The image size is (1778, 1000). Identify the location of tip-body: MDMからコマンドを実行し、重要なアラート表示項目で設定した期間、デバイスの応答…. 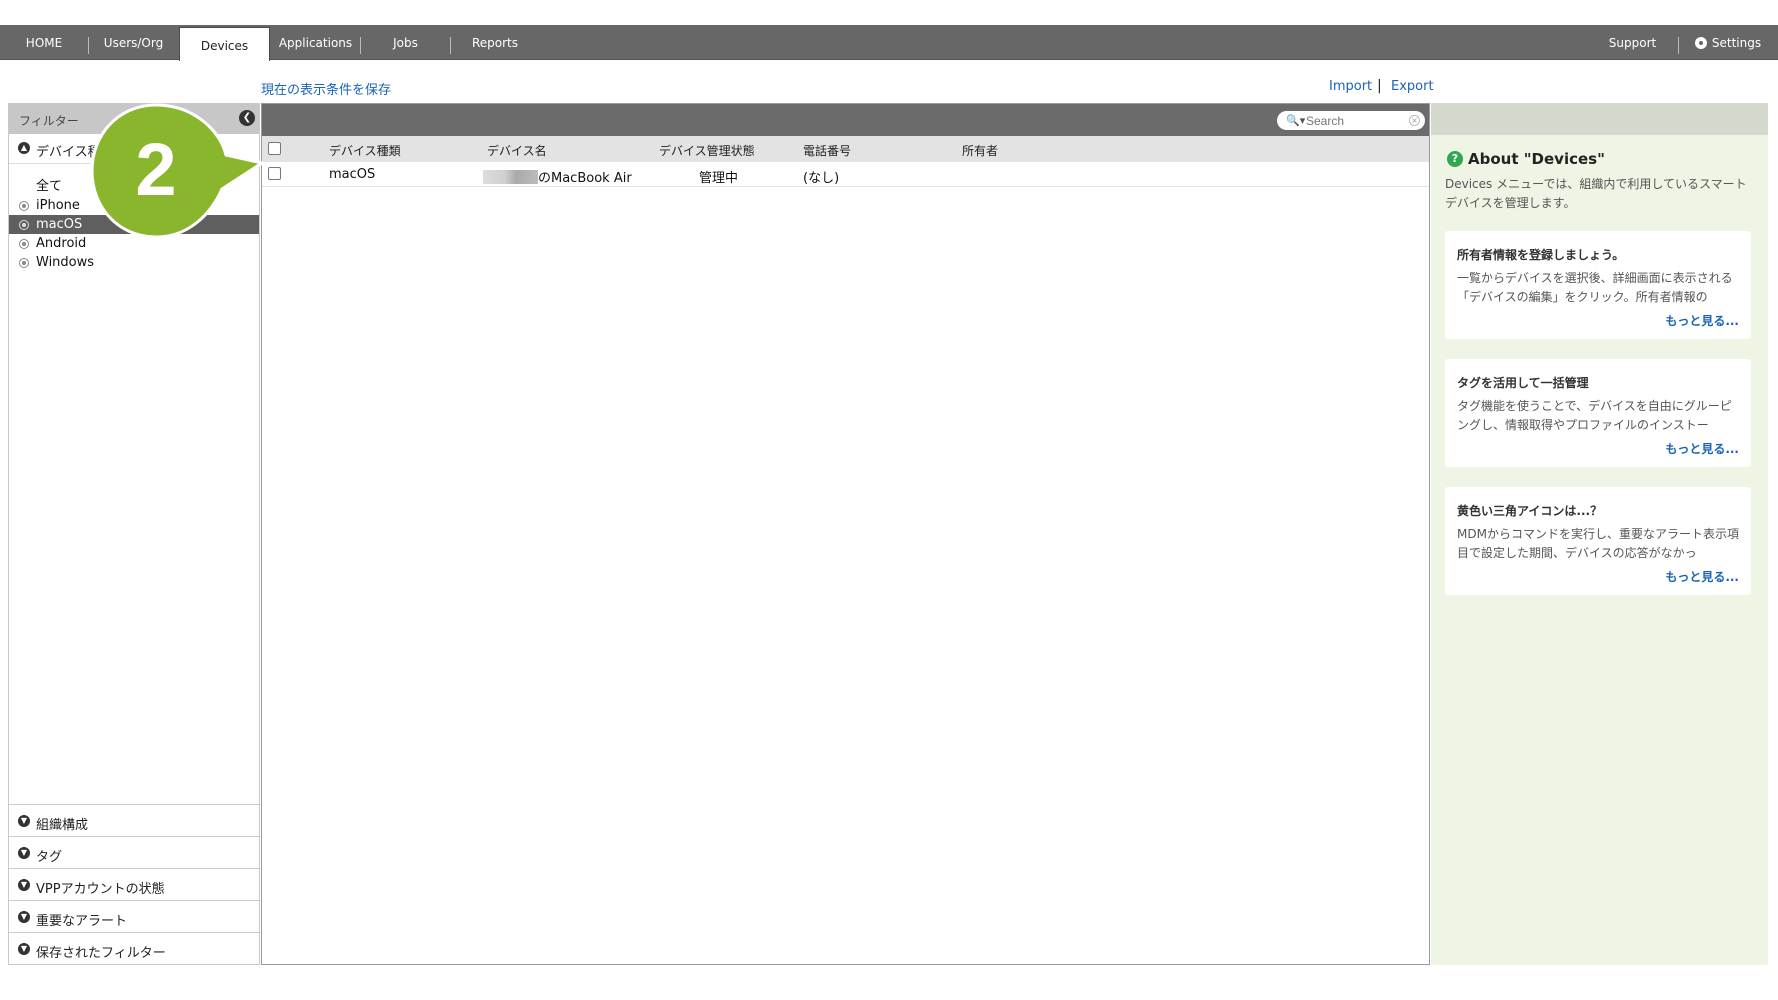
(1598, 543).